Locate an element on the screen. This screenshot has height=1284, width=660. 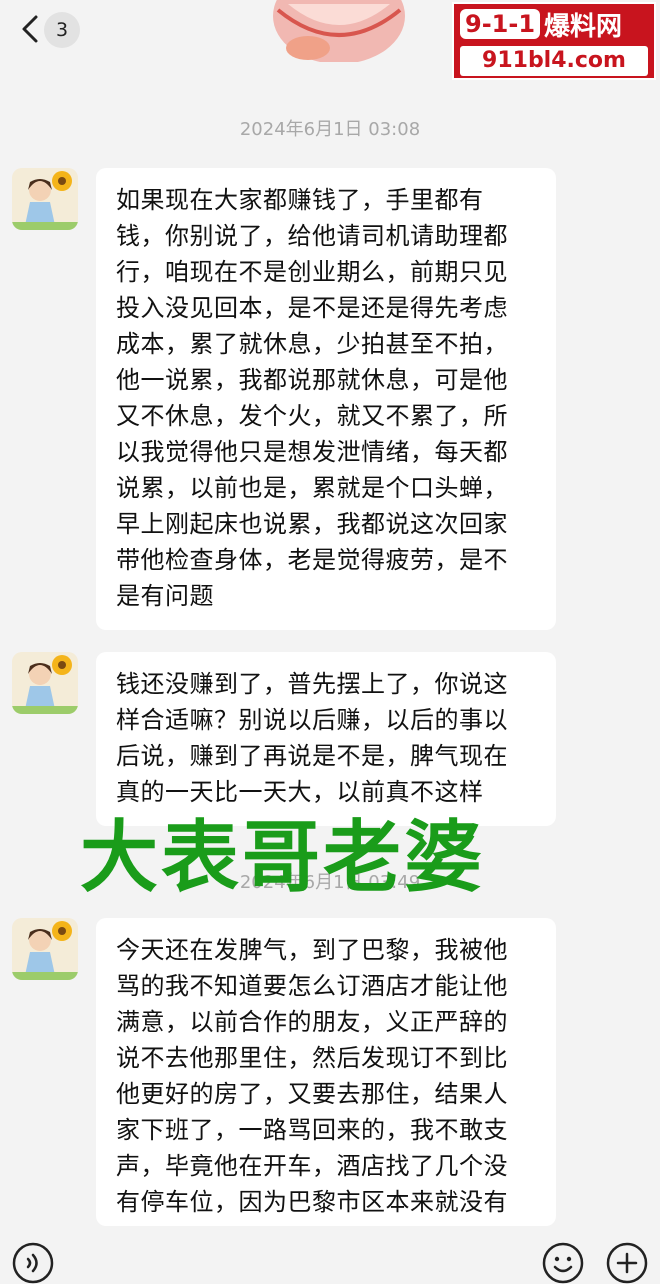
message-line: 投入没见回本，是不是还是得先考虑 is located at coordinates (312, 308).